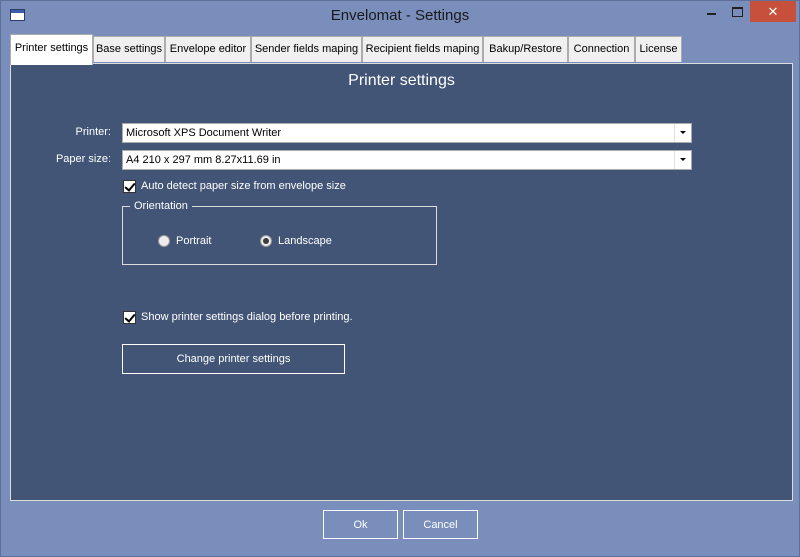 This screenshot has width=800, height=557. What do you see at coordinates (51, 49) in the screenshot?
I see `tab-printer-settings: Printer settings` at bounding box center [51, 49].